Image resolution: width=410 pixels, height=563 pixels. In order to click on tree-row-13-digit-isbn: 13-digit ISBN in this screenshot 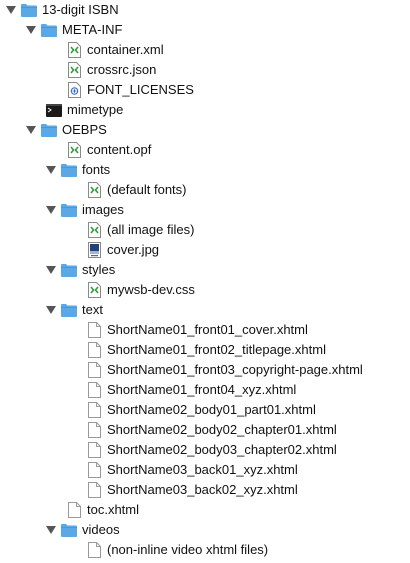, I will do `click(205, 10)`.